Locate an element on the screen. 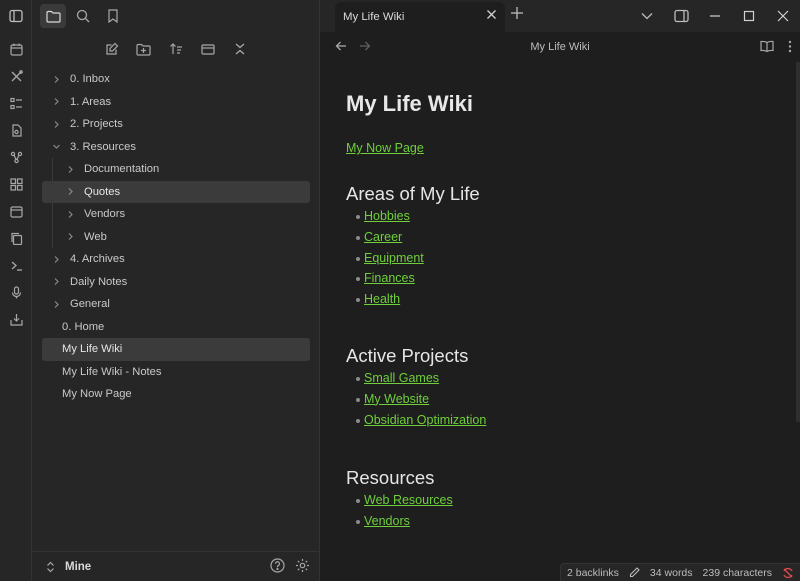 The image size is (800, 581). microphone-icon is located at coordinates (16, 292).